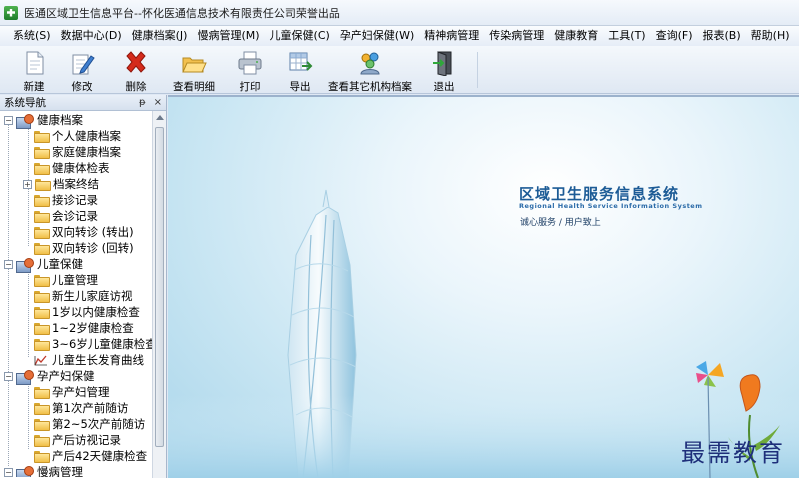 Image resolution: width=799 pixels, height=478 pixels. I want to click on delete-button: 删除, so click(136, 70).